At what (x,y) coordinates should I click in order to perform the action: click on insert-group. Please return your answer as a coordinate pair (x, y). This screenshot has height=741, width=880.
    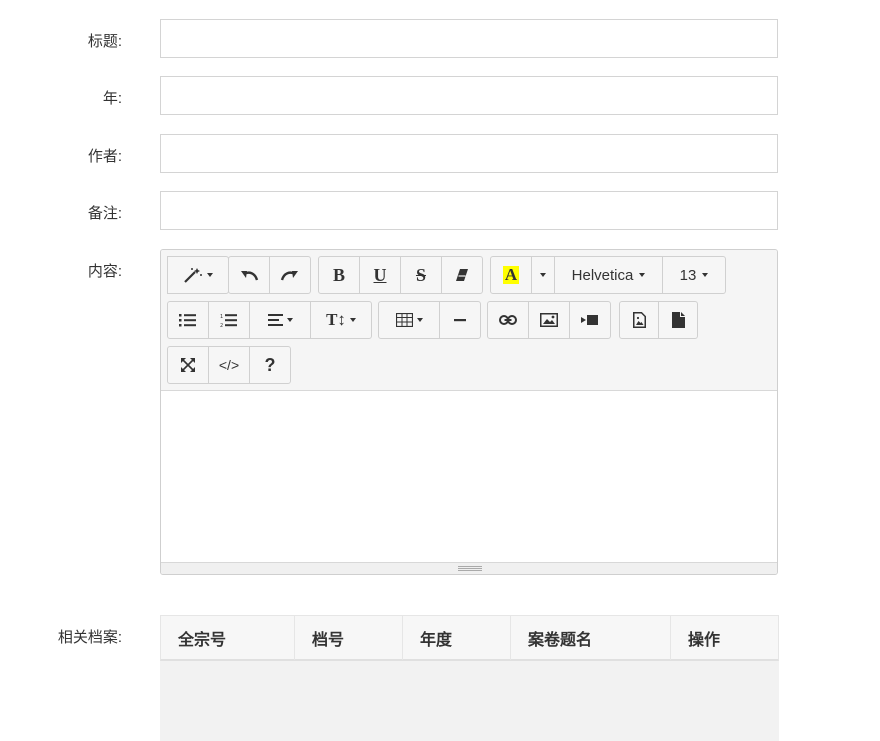
    Looking at the image, I should click on (549, 320).